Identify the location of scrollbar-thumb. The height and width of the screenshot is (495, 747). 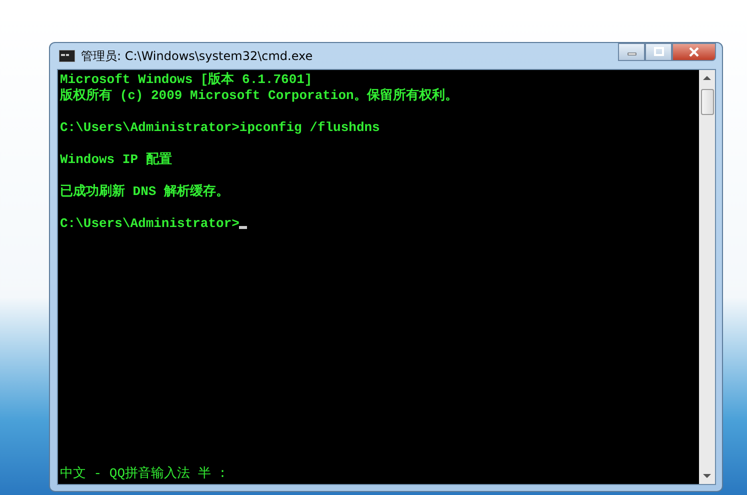
(707, 102).